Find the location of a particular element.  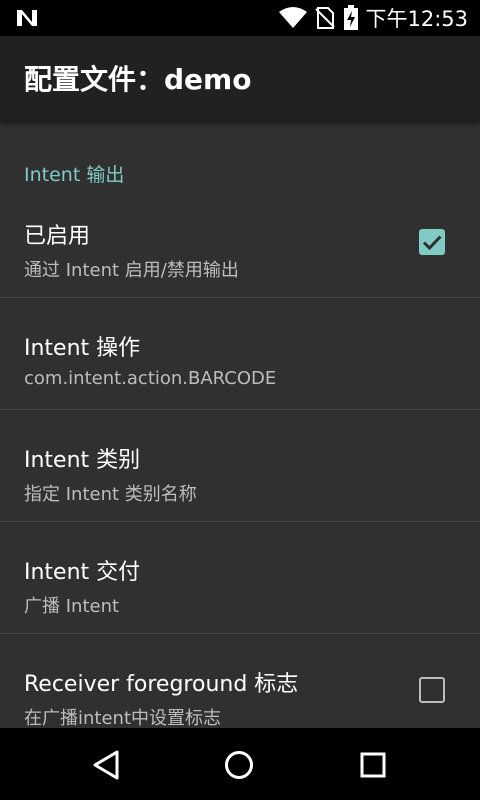

pref-title: 已启用 is located at coordinates (57, 236).